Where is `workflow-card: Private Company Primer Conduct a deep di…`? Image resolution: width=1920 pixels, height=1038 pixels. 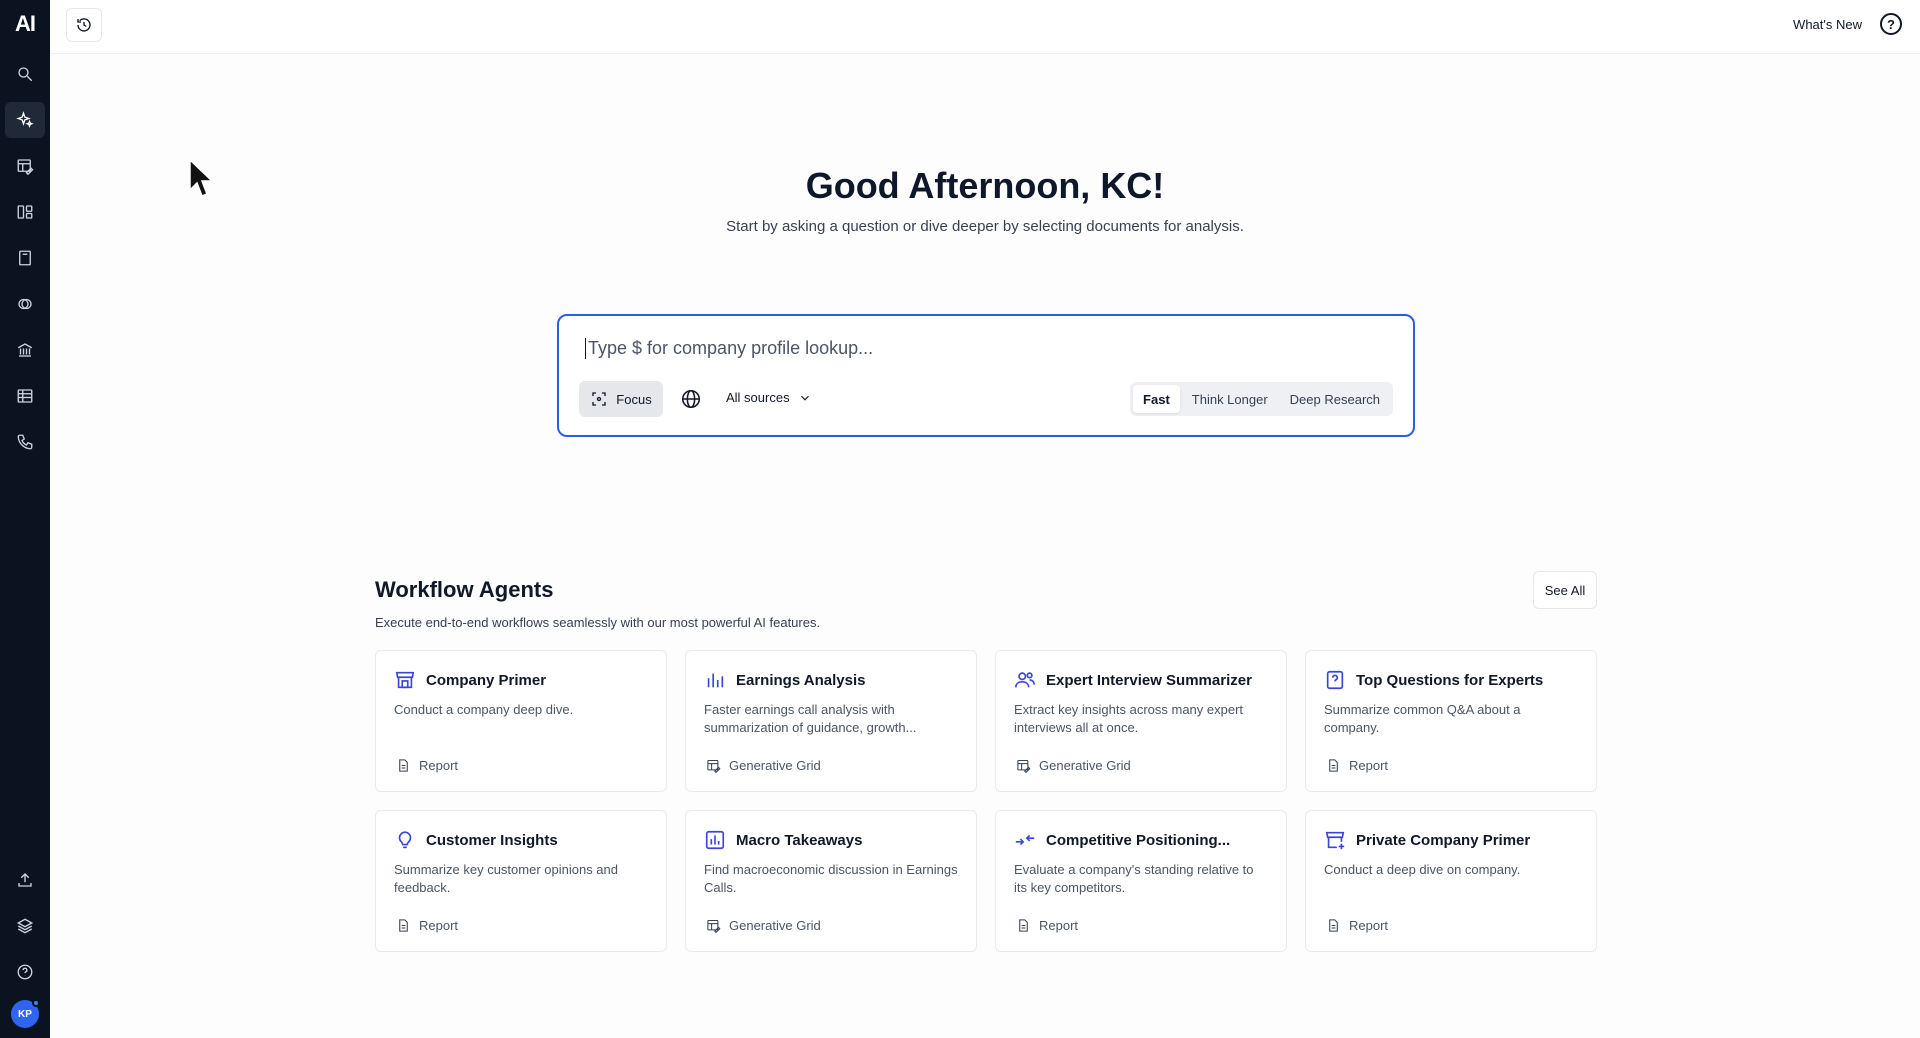
workflow-card: Private Company Primer Conduct a deep di… is located at coordinates (1451, 881).